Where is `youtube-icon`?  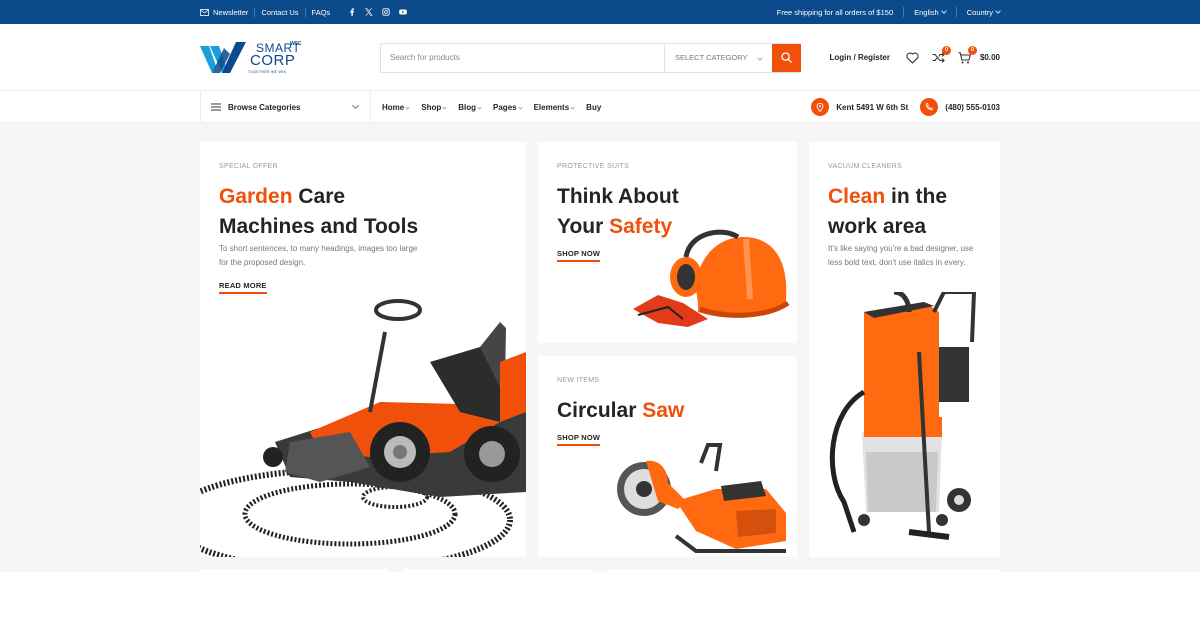 youtube-icon is located at coordinates (403, 12).